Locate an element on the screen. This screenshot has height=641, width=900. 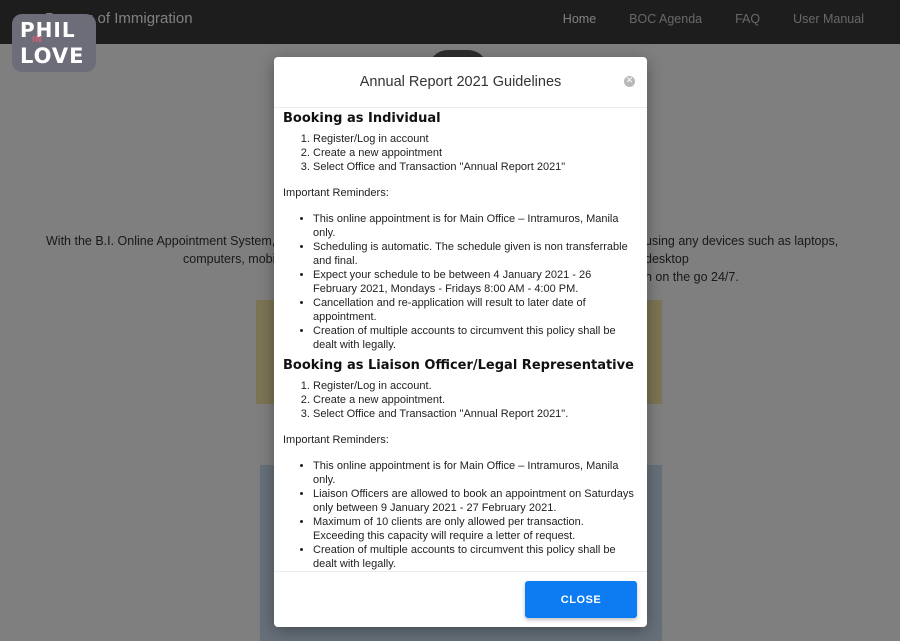
section-heading-individual: Booking as Individual is located at coordinates (362, 118).